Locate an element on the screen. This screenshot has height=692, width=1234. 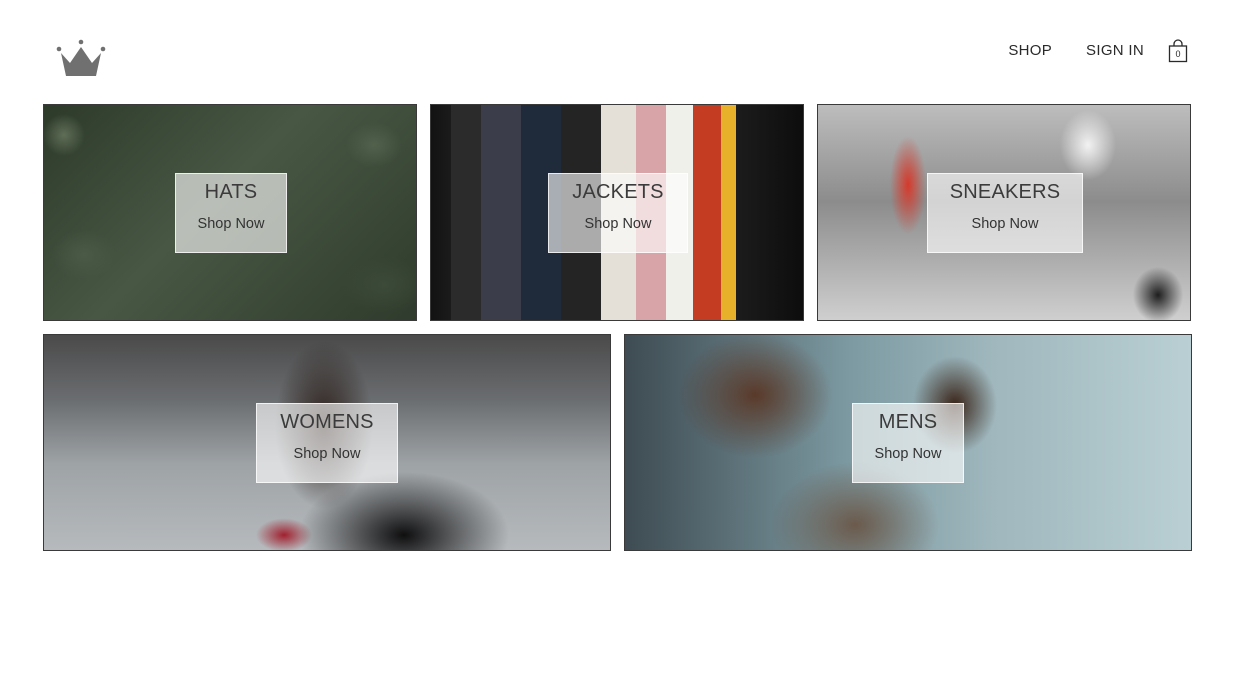
category-tile-sneakers: SNEAKERS Shop Now is located at coordinates (1004, 212).